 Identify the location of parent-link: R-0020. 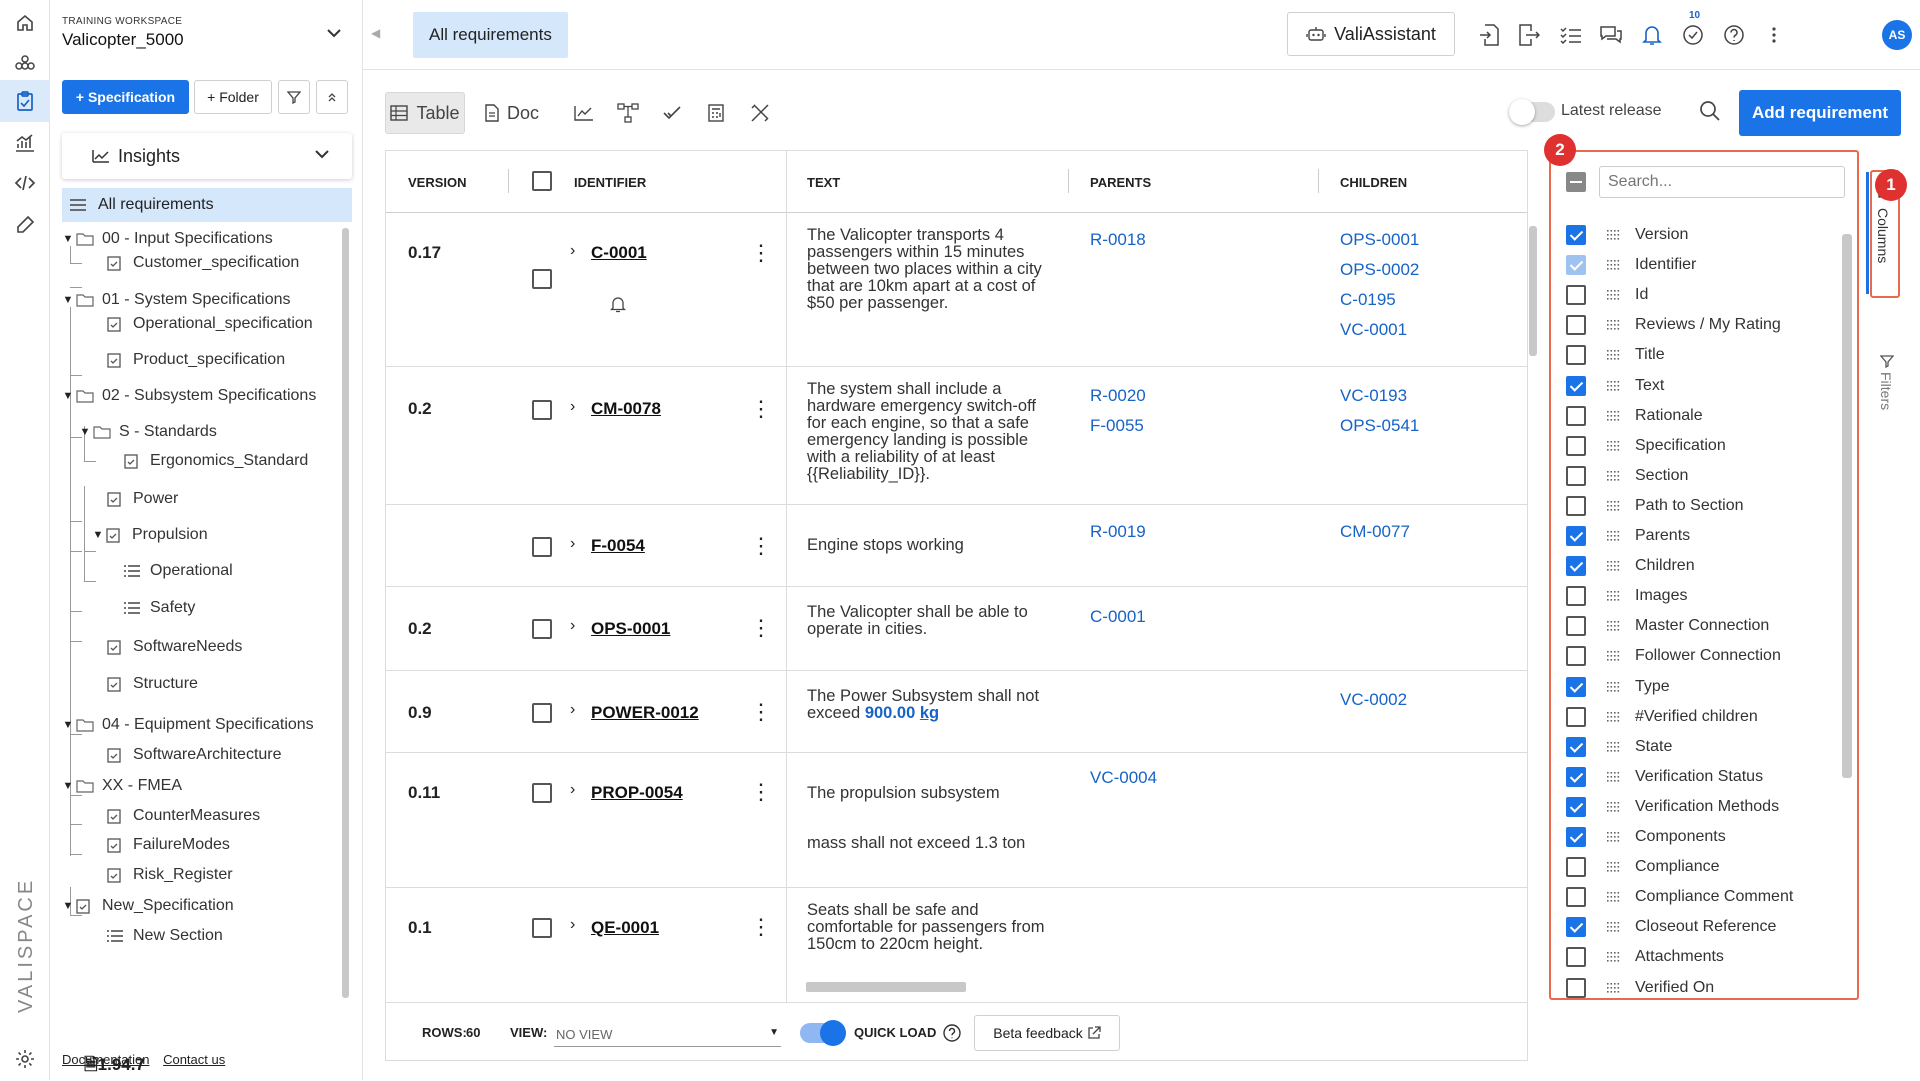
(1118, 396).